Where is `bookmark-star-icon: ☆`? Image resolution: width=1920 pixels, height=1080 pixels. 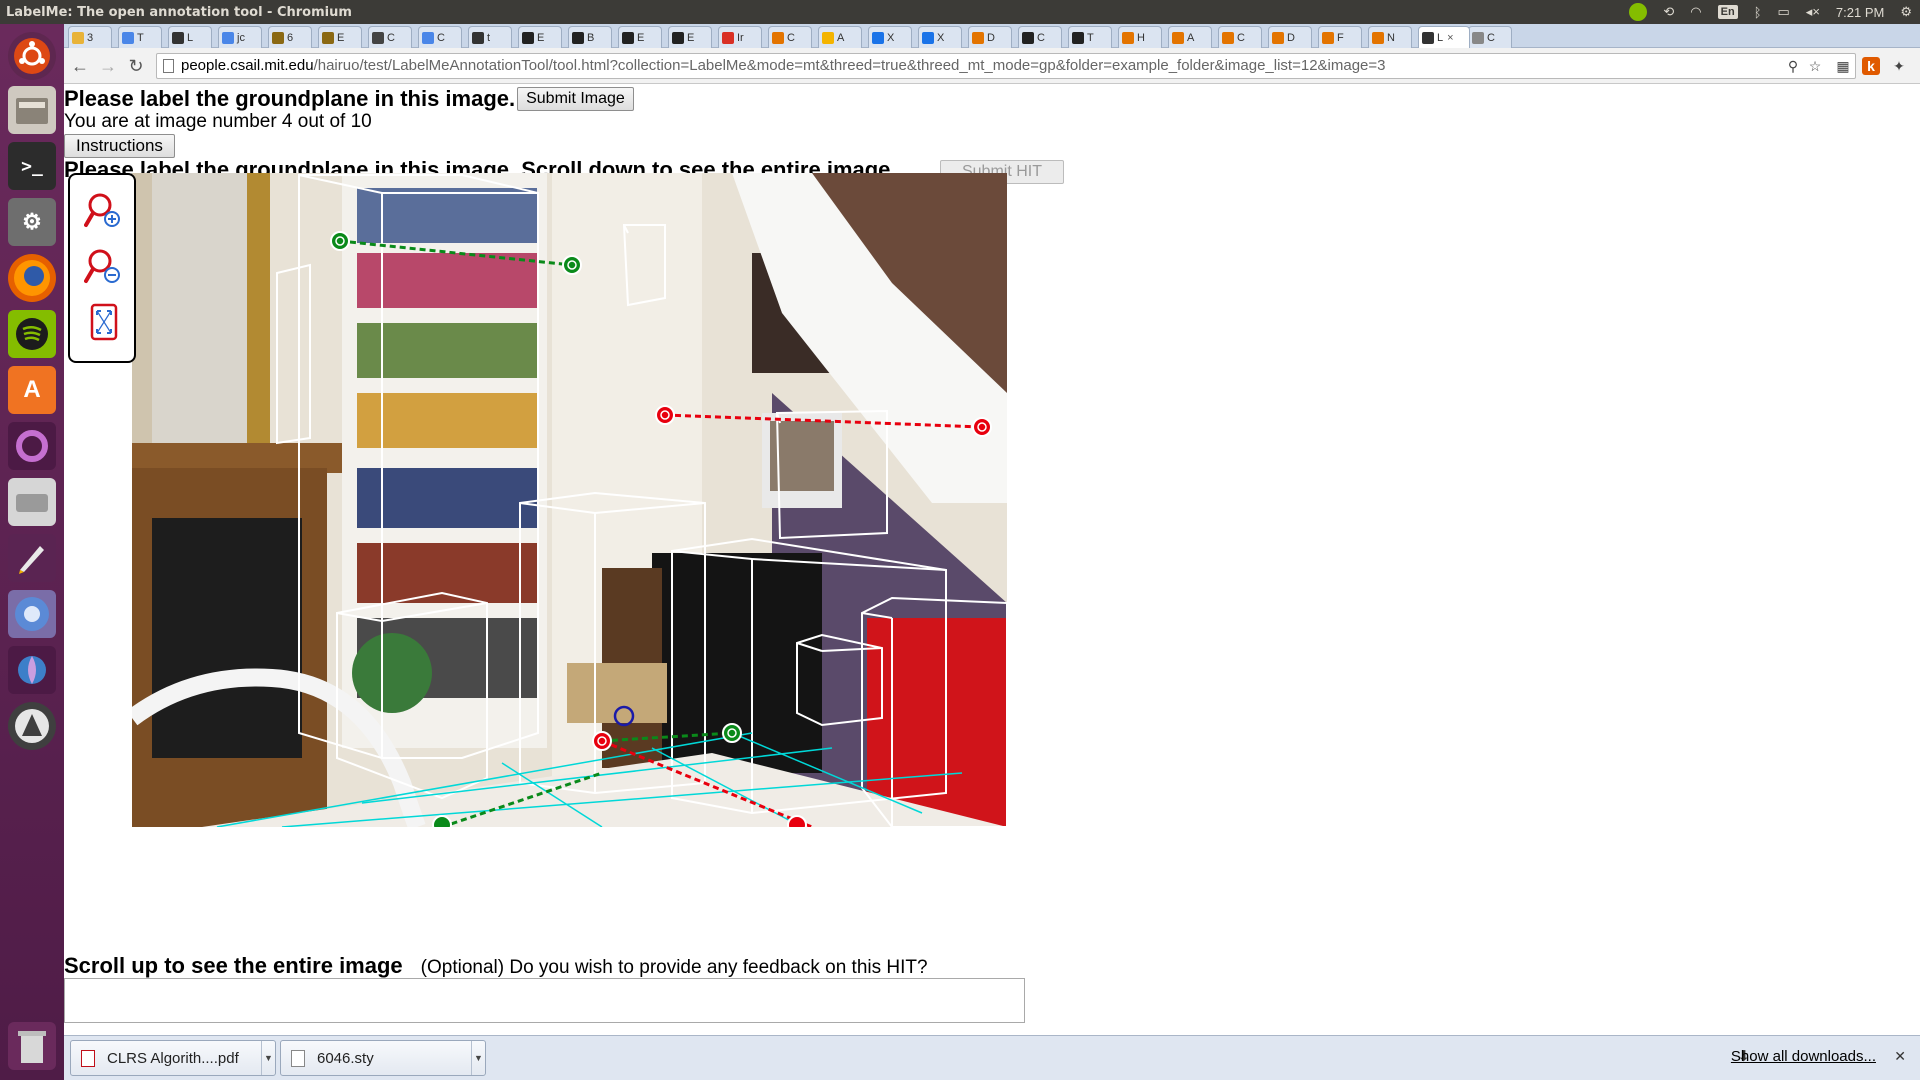
bookmark-star-icon: ☆ is located at coordinates (1815, 66).